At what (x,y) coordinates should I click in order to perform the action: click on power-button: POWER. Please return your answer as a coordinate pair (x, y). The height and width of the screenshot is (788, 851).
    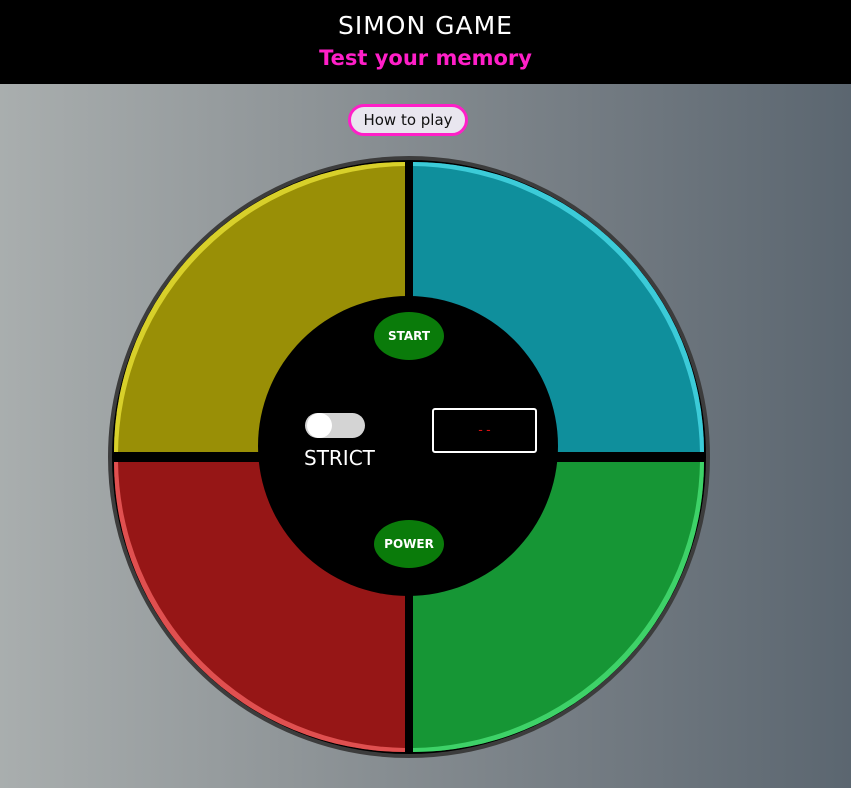
    Looking at the image, I should click on (409, 544).